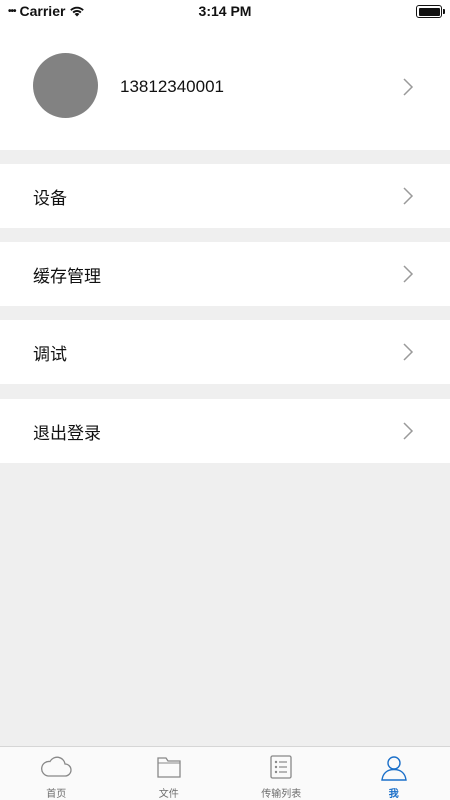  Describe the element at coordinates (225, 431) in the screenshot. I see `menu-item-logout: 退出登录` at that location.